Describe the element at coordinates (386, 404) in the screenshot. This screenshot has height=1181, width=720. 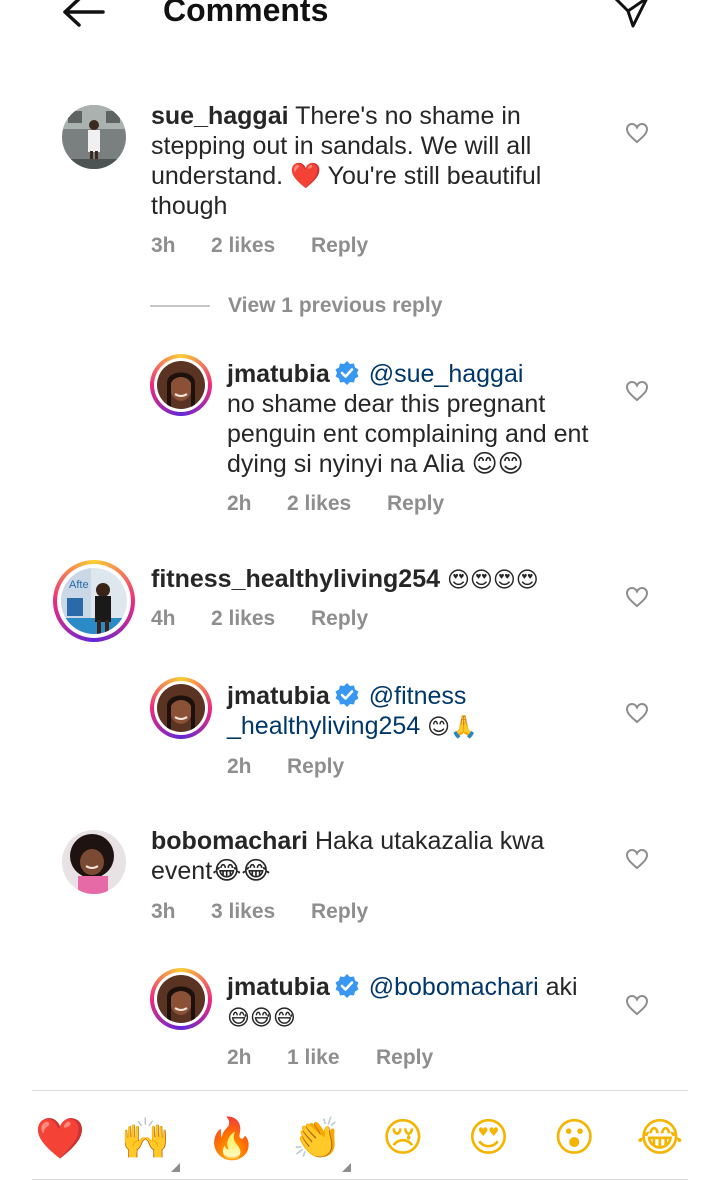
I see `comment-line: no shame dear this pregnant` at that location.